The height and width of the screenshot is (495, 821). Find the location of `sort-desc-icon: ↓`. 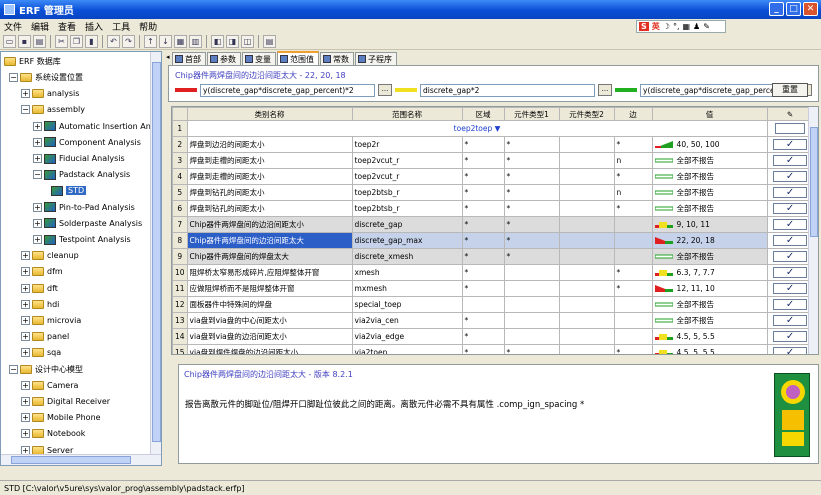

sort-desc-icon: ↓ is located at coordinates (165, 41).